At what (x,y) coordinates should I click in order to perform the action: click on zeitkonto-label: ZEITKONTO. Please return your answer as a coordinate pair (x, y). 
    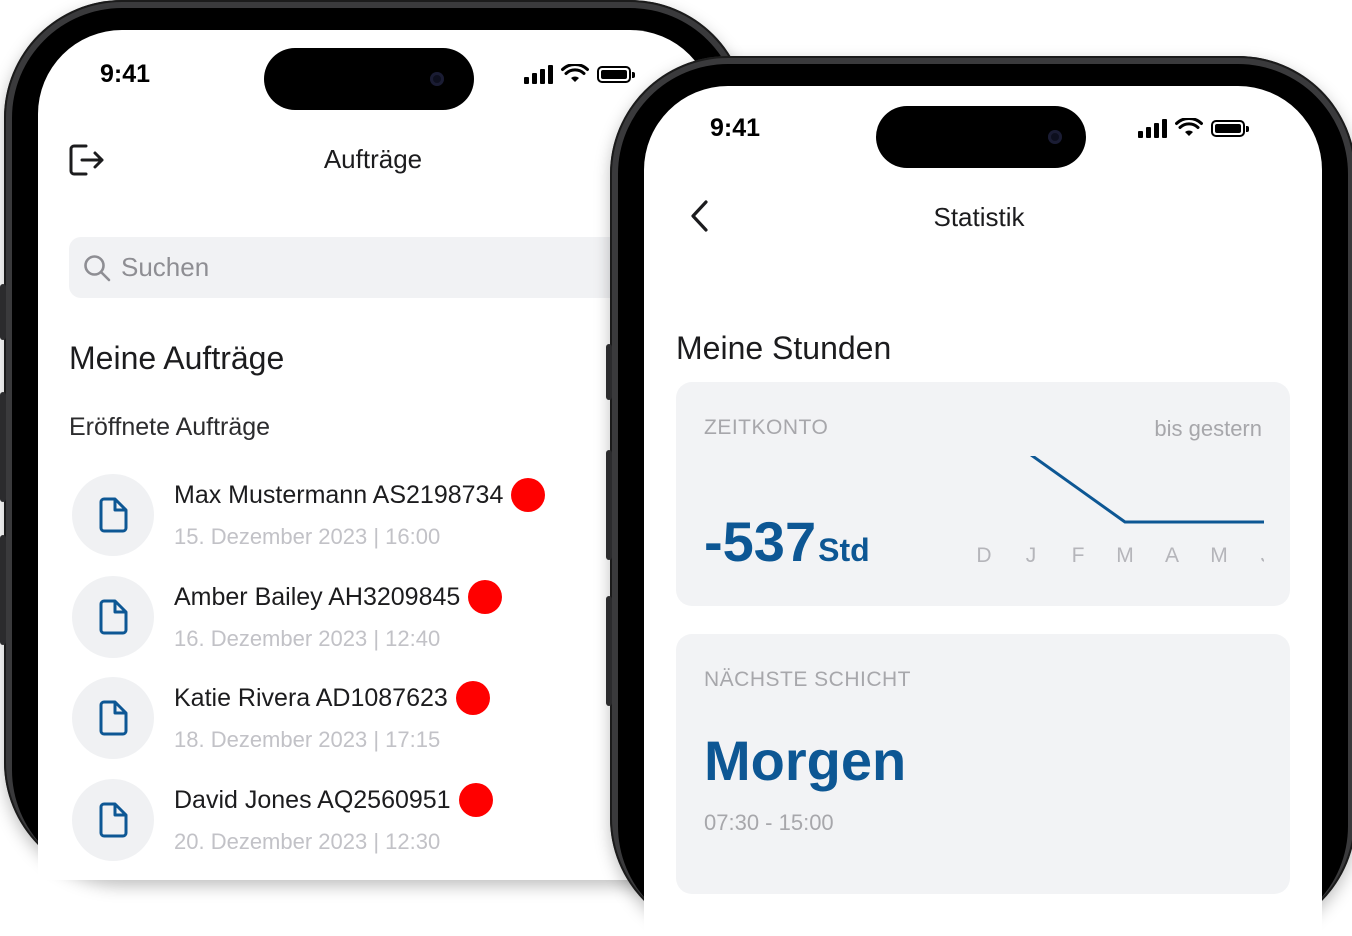
    Looking at the image, I should click on (766, 427).